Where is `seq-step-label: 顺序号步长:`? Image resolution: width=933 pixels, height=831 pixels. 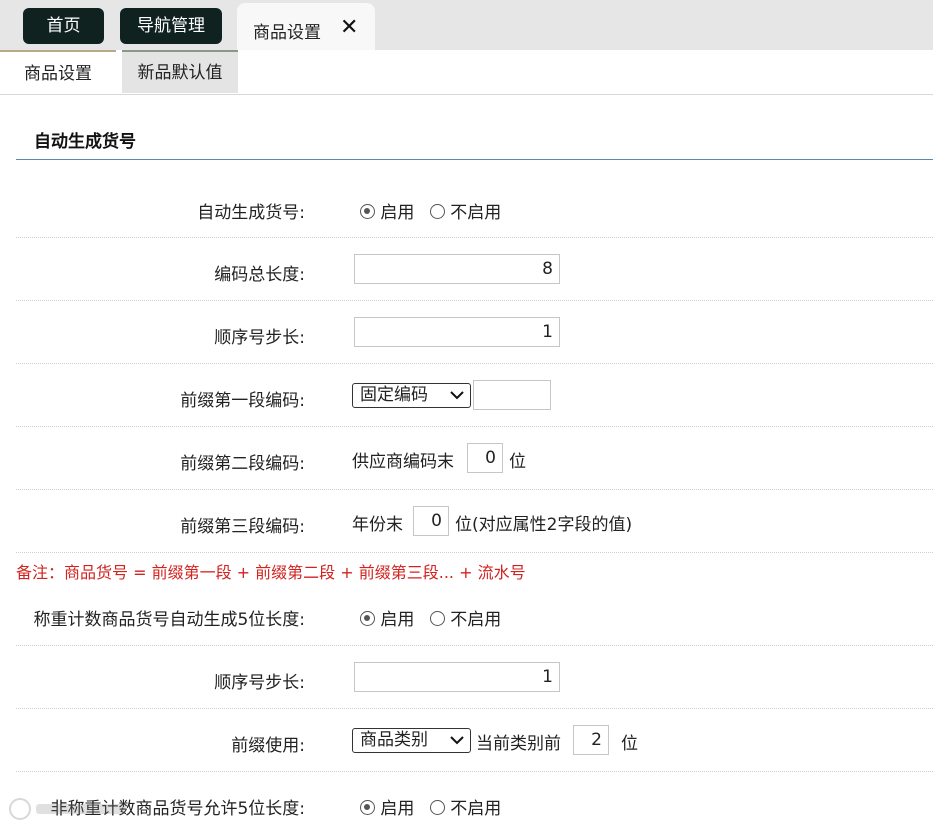
seq-step-label: 顺序号步长: is located at coordinates (259, 338).